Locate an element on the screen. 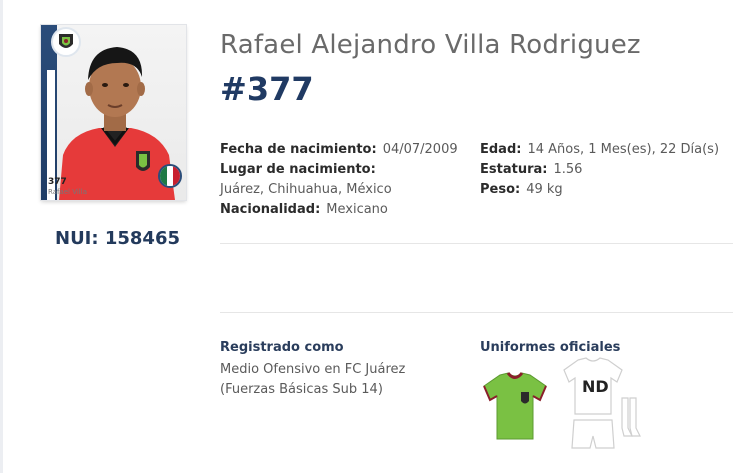 This screenshot has height=473, width=733. page-left-border is located at coordinates (1, 236).